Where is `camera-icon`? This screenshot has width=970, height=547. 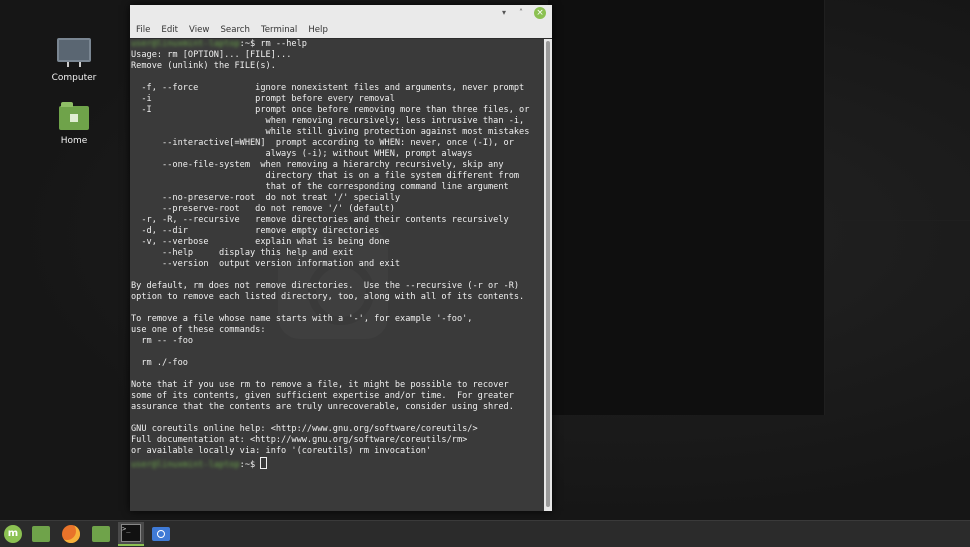 camera-icon is located at coordinates (161, 534).